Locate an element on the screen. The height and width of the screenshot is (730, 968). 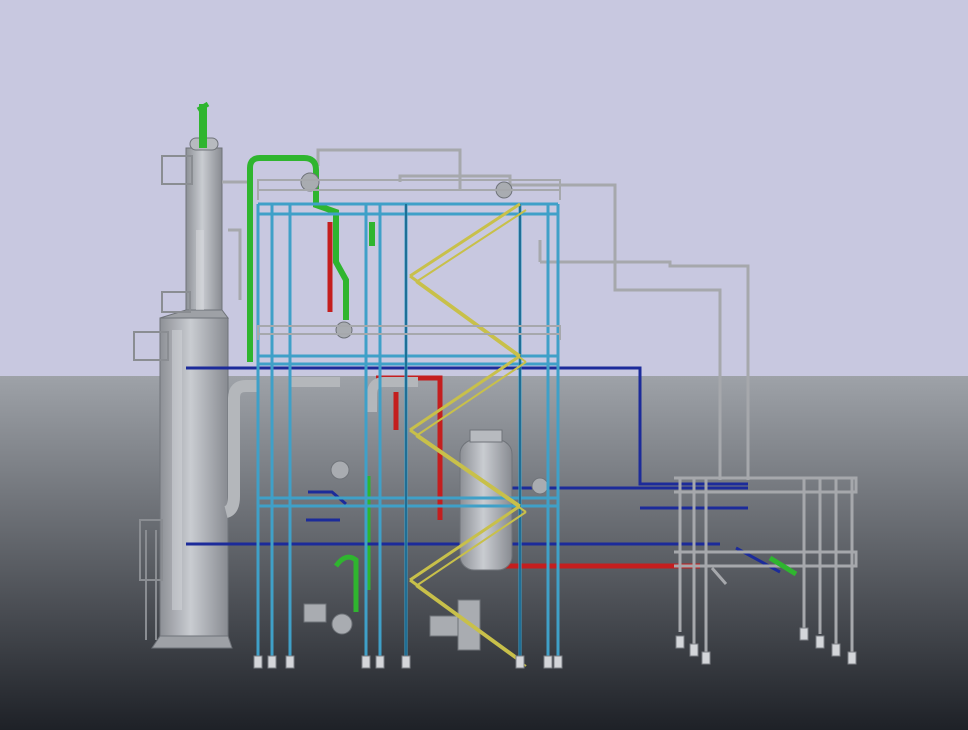
column-lower-section is located at coordinates (194, 477).